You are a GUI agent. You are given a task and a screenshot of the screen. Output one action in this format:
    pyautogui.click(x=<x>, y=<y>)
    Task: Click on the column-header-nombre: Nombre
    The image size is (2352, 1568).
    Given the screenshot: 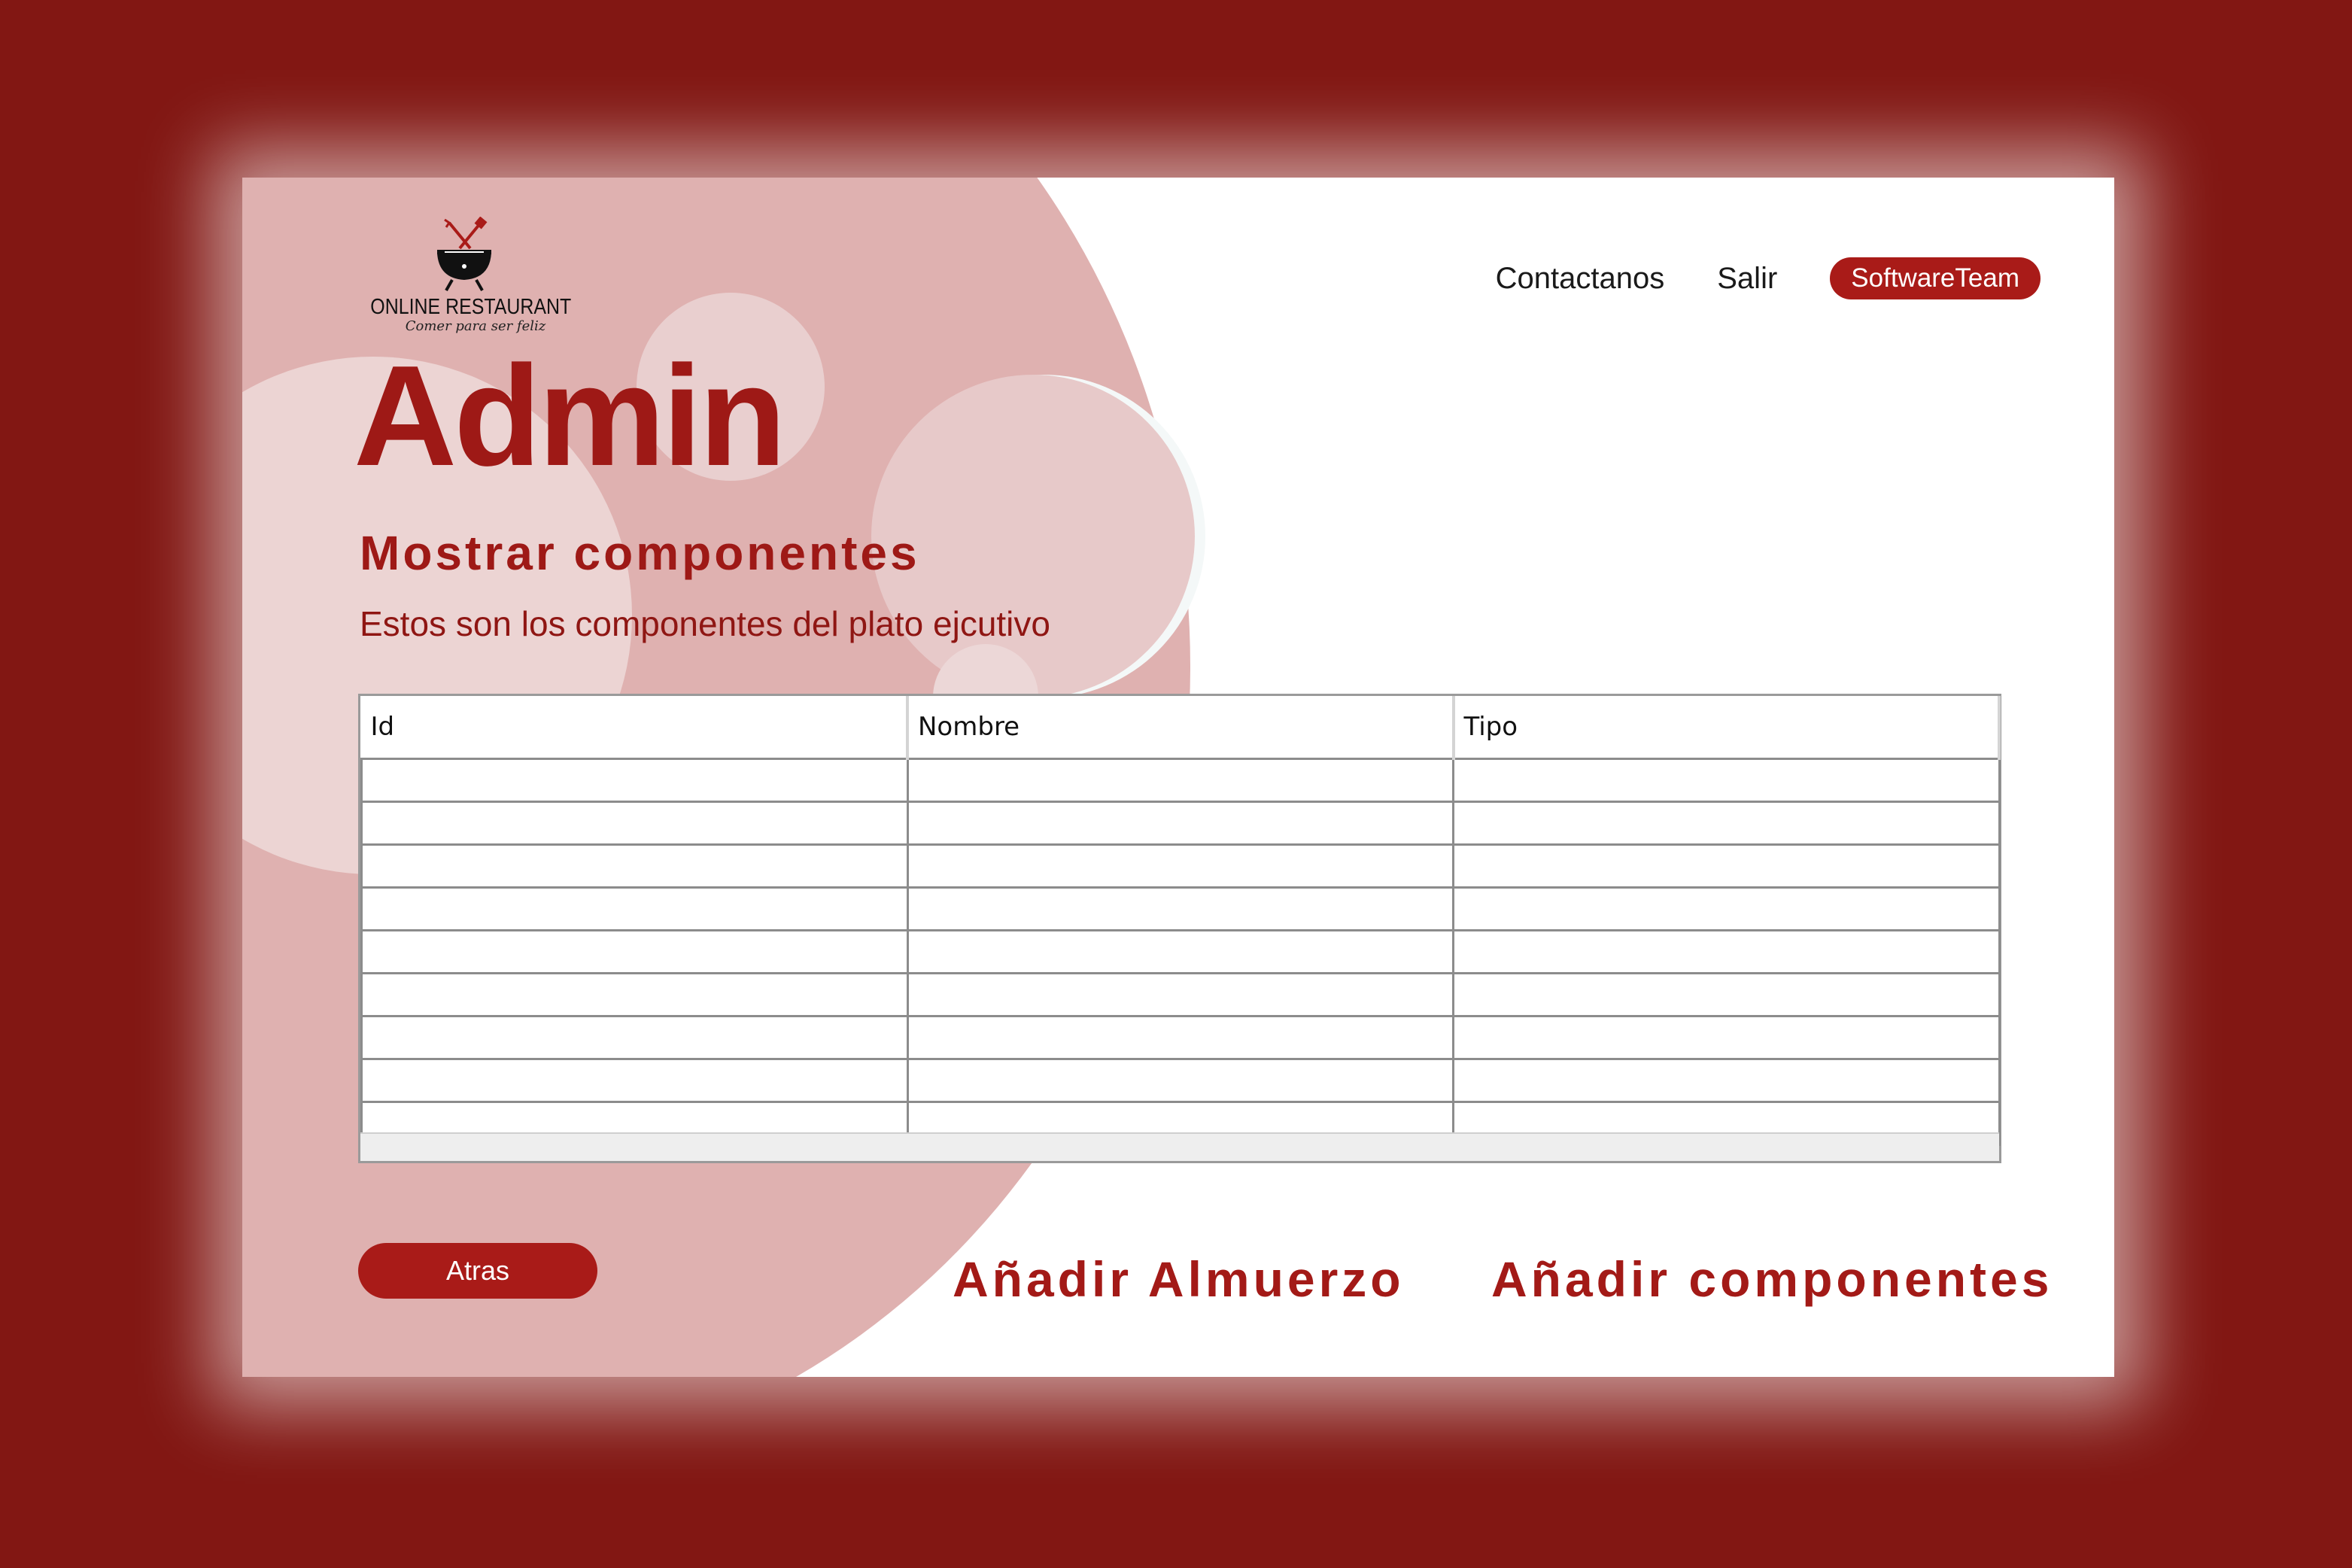 What is the action you would take?
    pyautogui.click(x=1181, y=728)
    